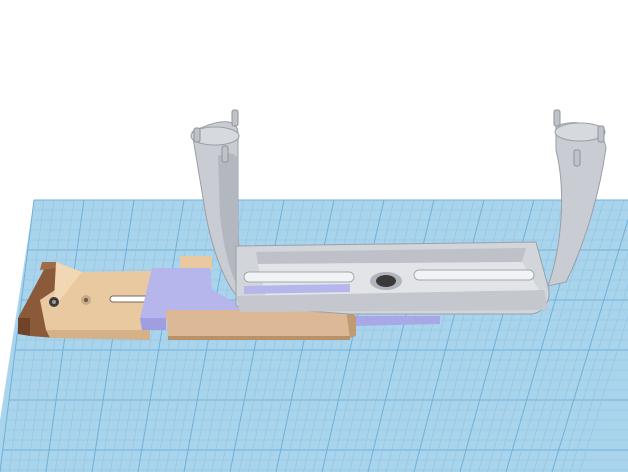  What do you see at coordinates (196, 263) in the screenshot?
I see `tab-small` at bounding box center [196, 263].